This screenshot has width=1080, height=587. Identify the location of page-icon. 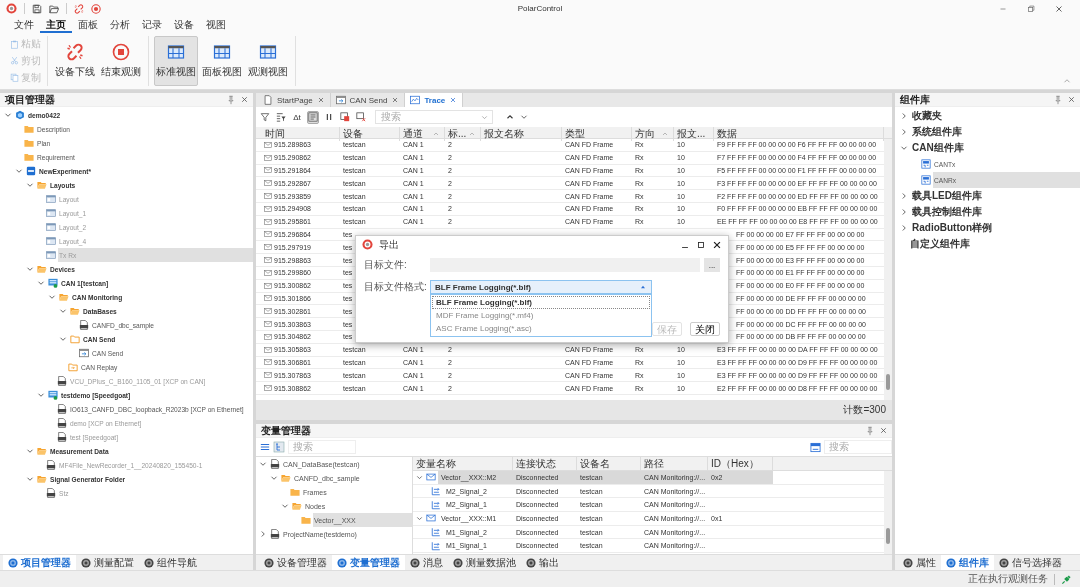
(268, 100).